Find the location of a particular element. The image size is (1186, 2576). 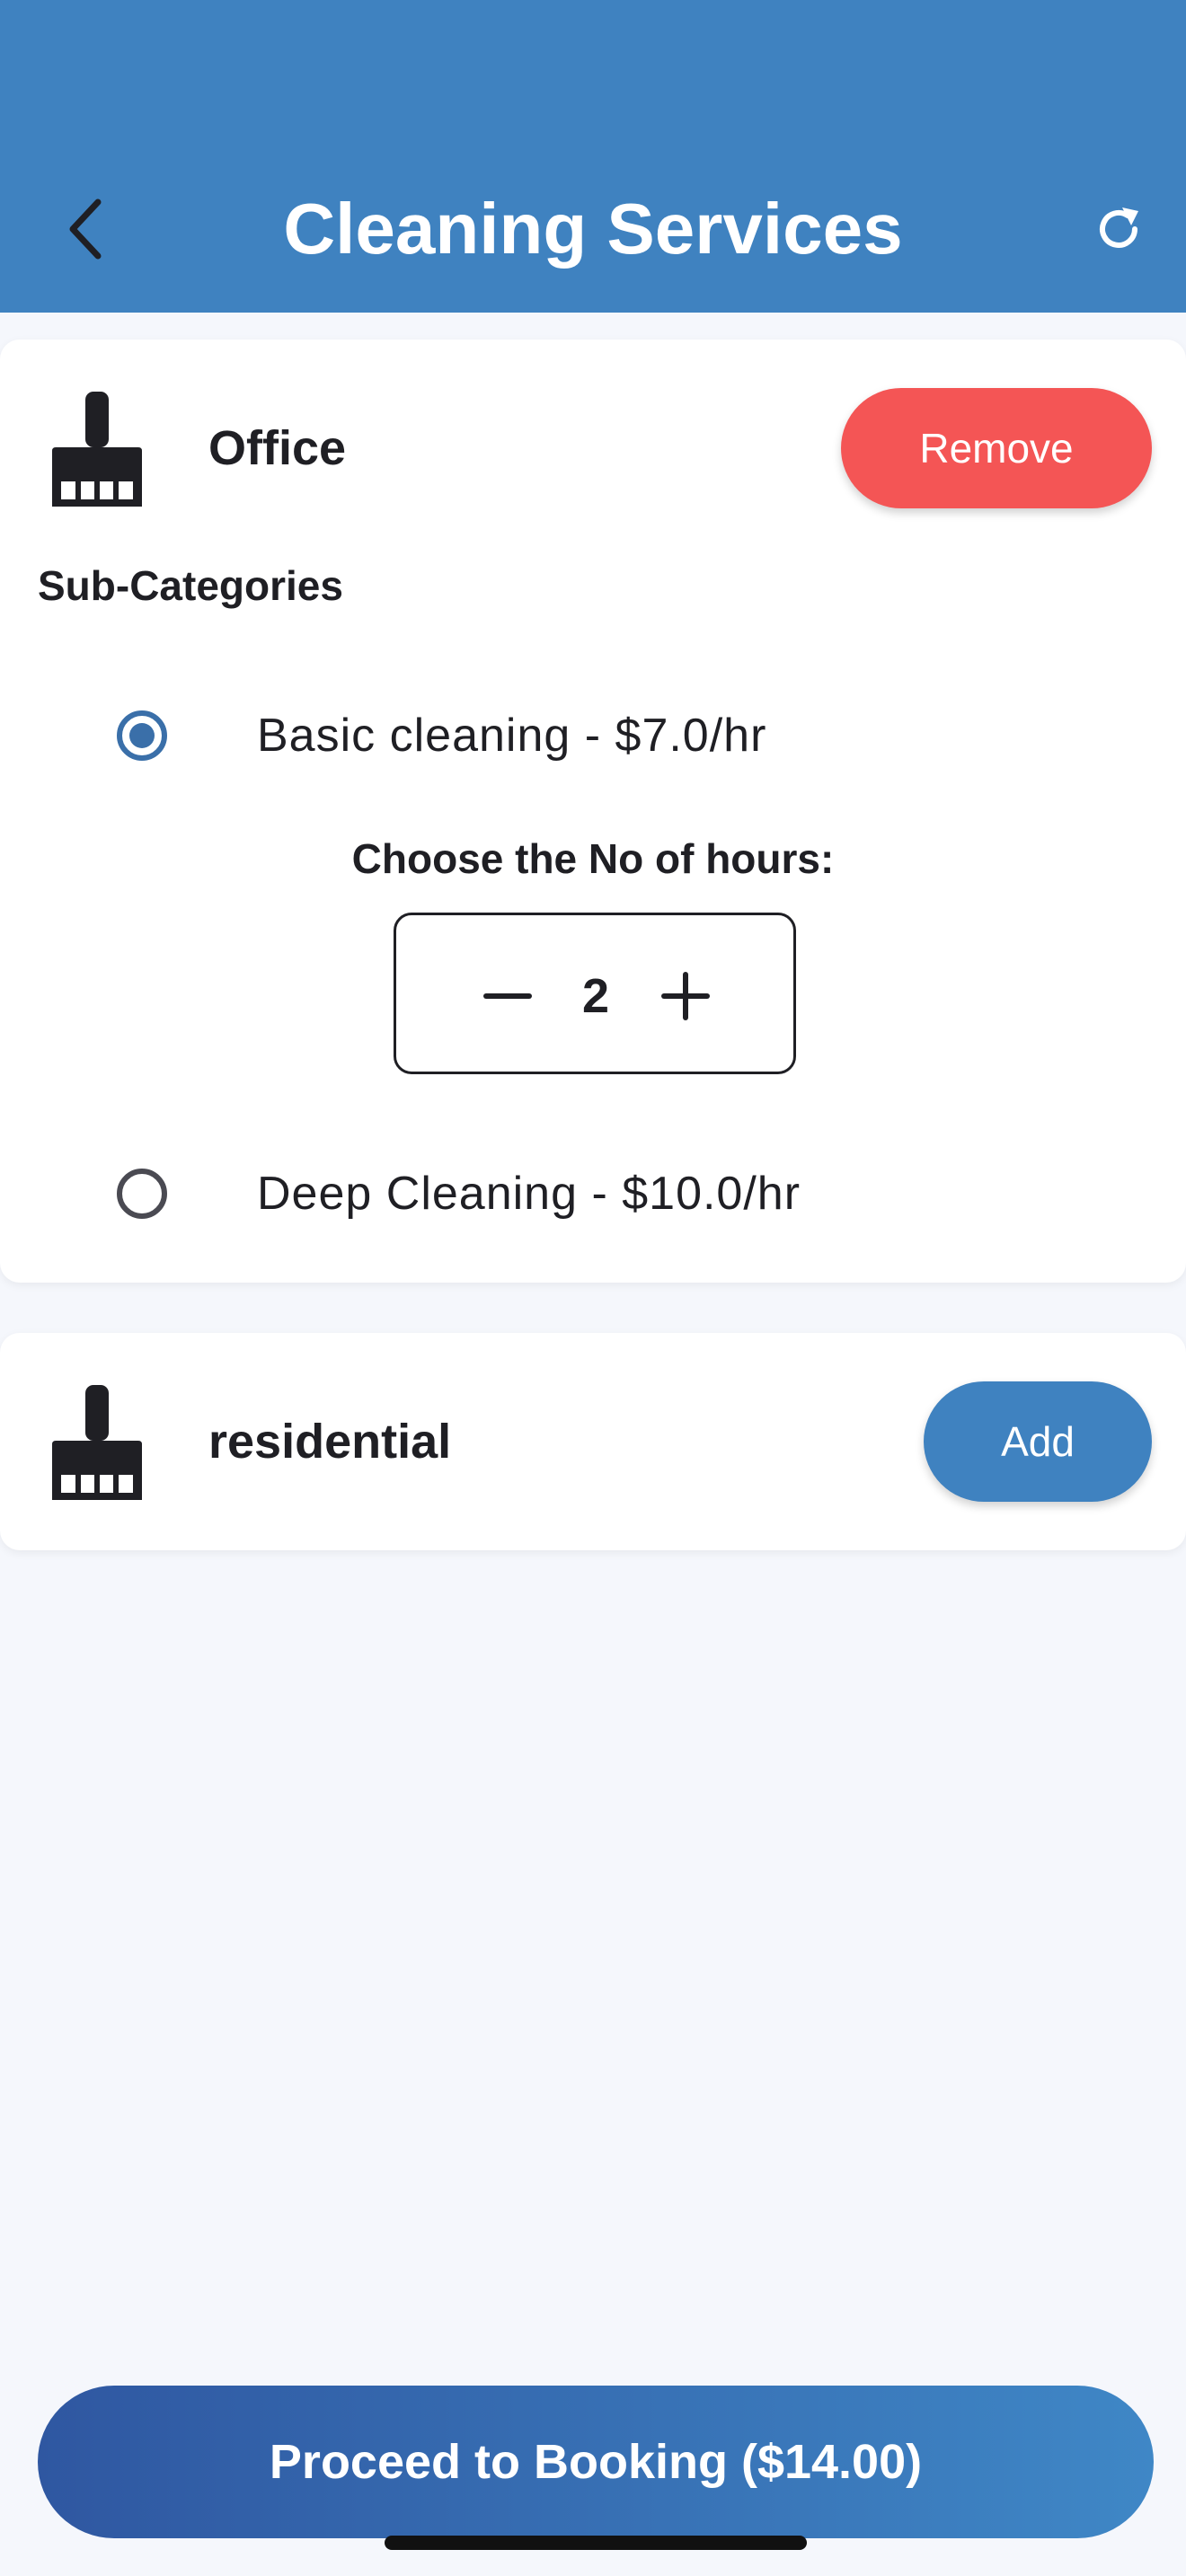

sub-category-basic-cleaning: Basic cleaning - $7.0/hr is located at coordinates (441, 735).